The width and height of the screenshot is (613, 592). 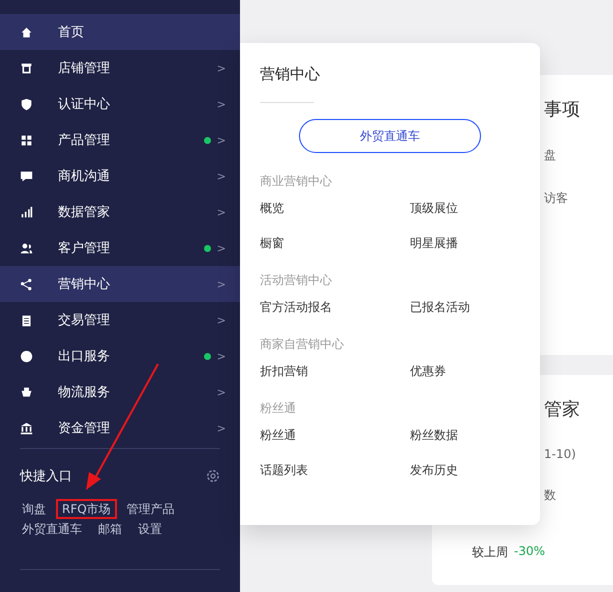 I want to click on section-heading: 商家自营销中心, so click(x=302, y=344).